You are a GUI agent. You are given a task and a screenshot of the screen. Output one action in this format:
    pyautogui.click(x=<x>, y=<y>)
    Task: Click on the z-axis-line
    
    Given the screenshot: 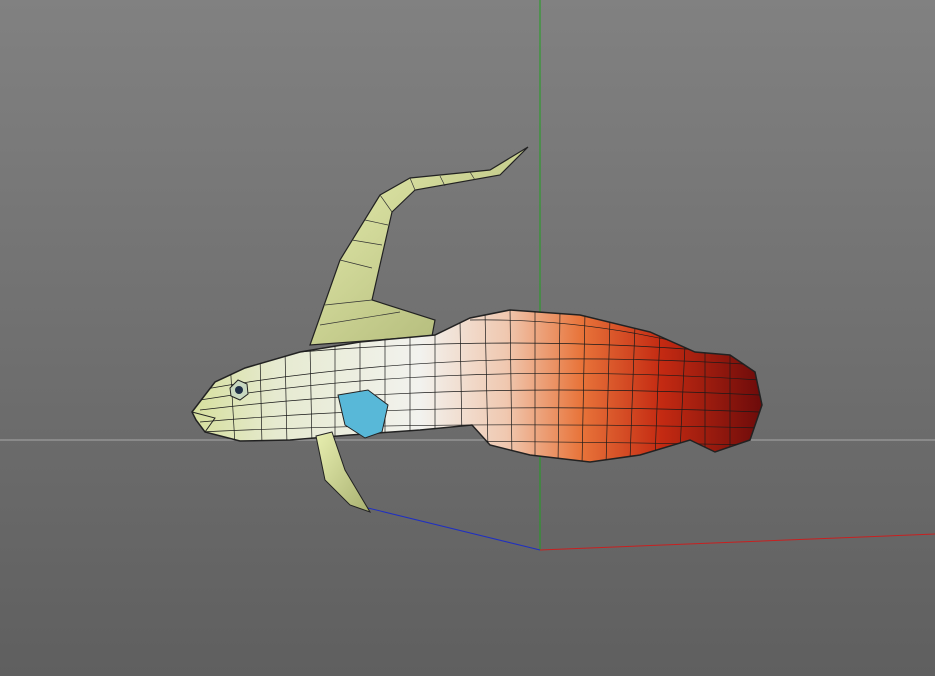 What is the action you would take?
    pyautogui.click(x=454, y=529)
    